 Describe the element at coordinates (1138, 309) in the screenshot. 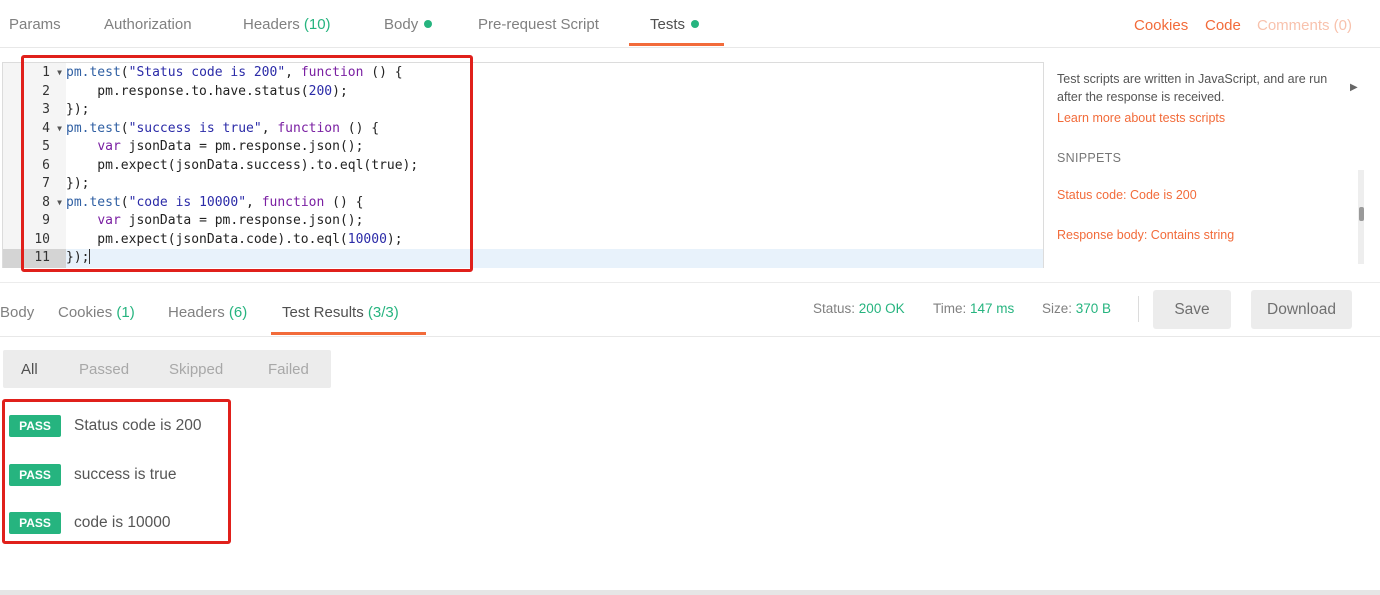

I see `meta-separator` at that location.